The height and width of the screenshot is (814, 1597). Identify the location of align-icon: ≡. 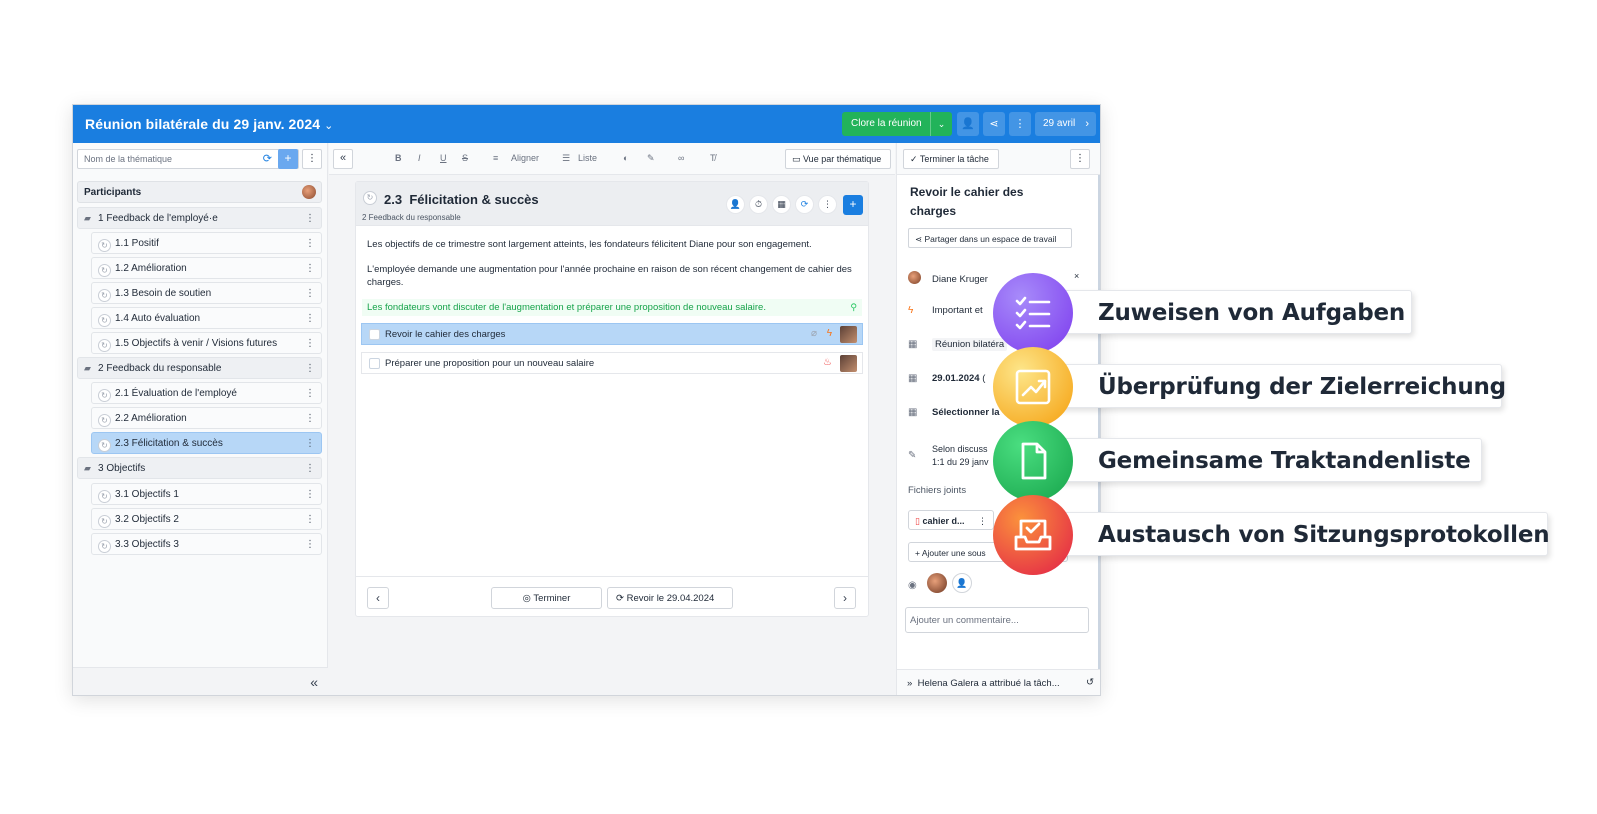
(495, 158).